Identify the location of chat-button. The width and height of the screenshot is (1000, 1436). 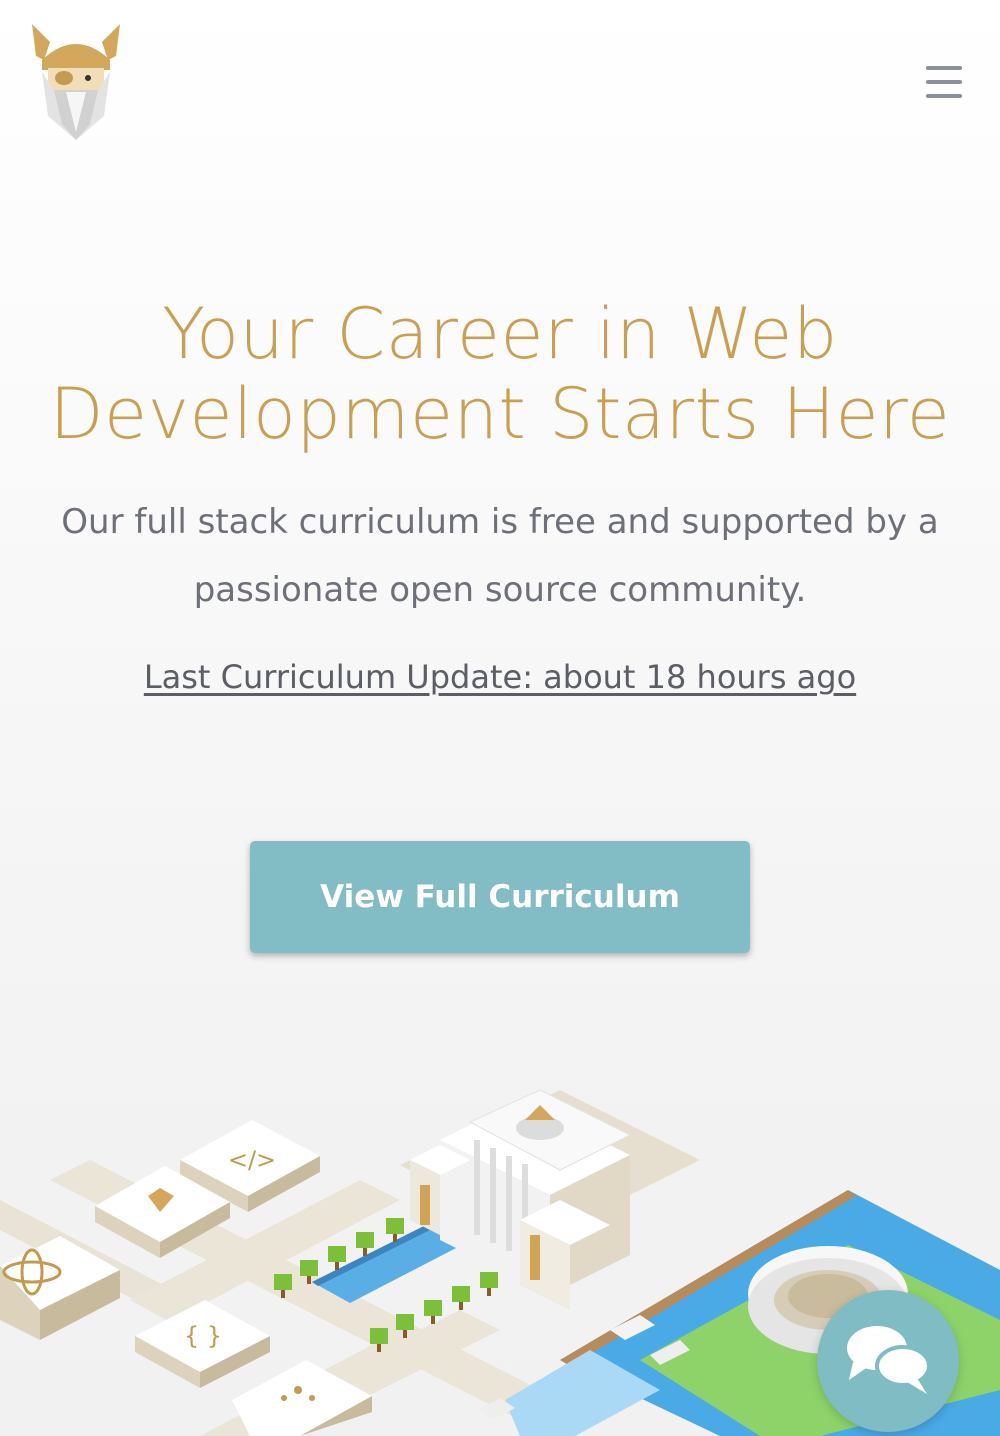
(888, 1361).